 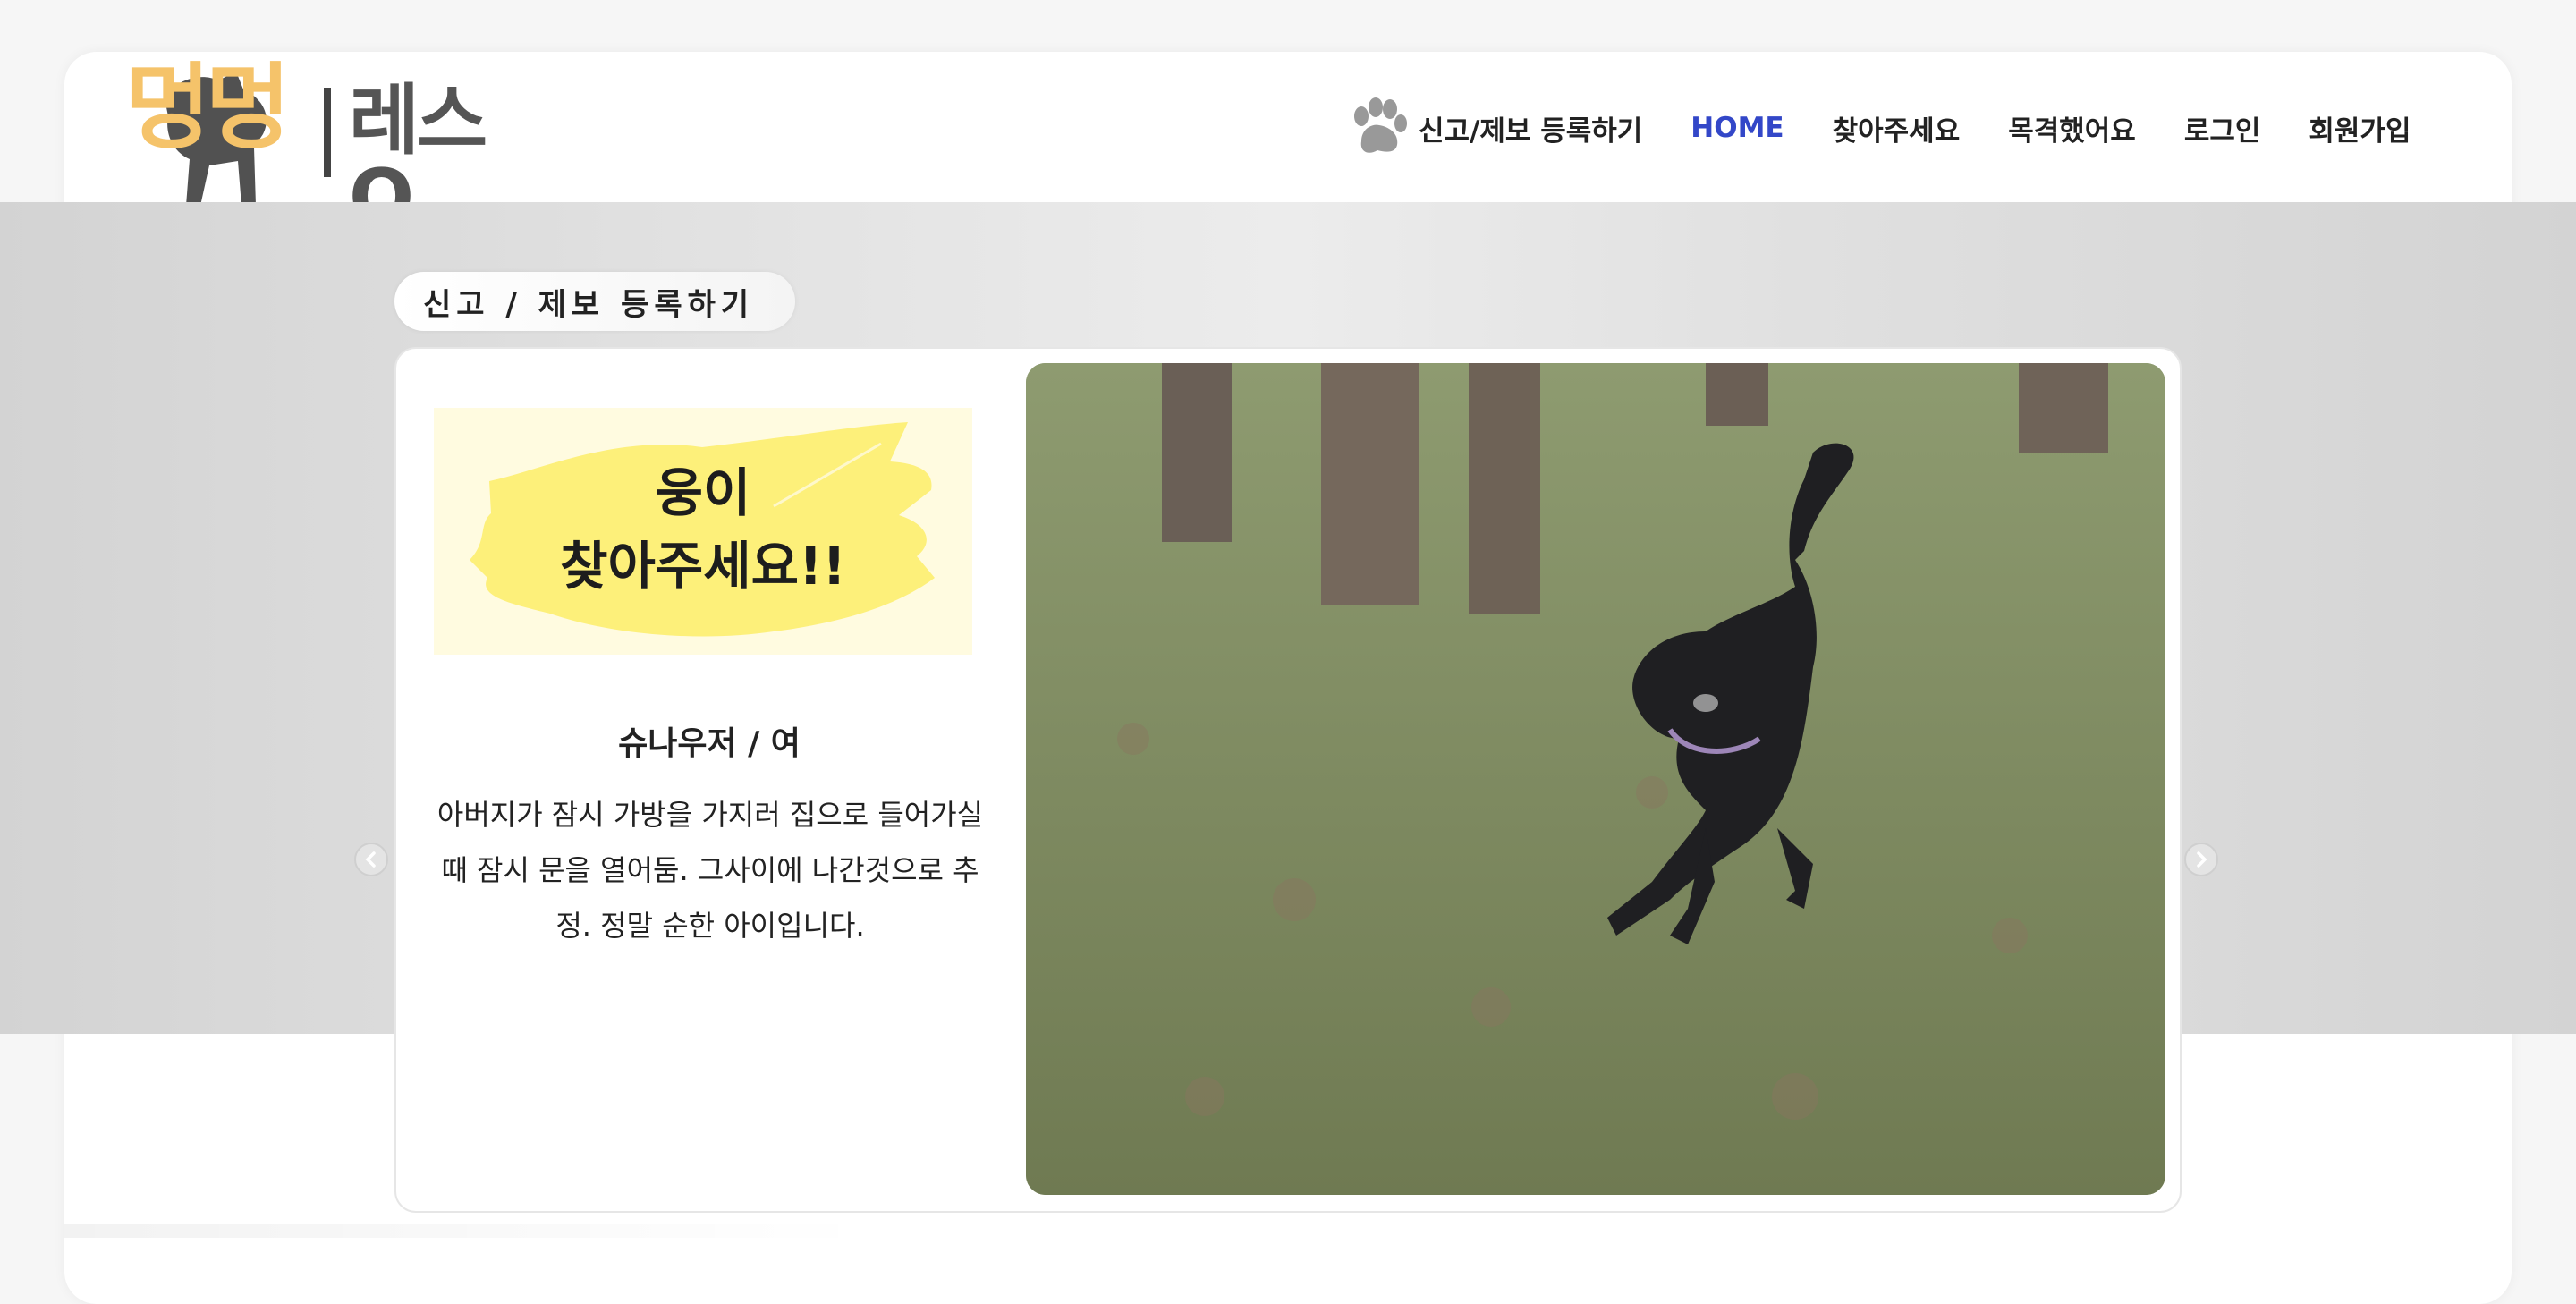 I want to click on site-logo: 멍멍 레스Q, so click(x=335, y=144).